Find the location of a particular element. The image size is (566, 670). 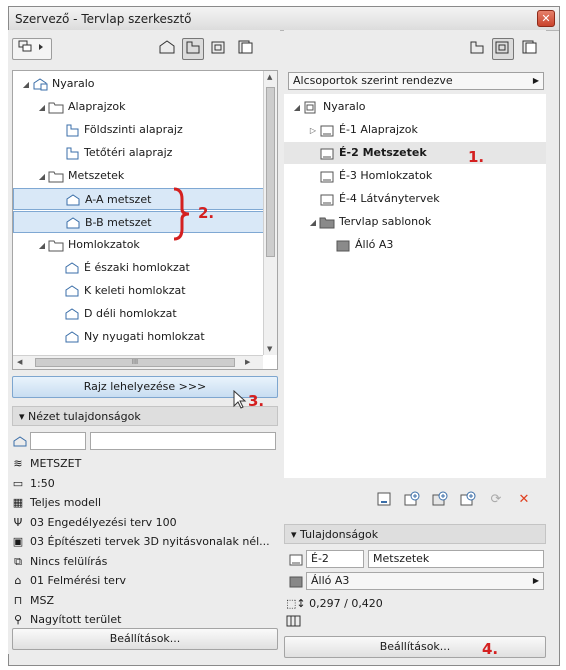

layout-id-field: É-2 is located at coordinates (335, 559).